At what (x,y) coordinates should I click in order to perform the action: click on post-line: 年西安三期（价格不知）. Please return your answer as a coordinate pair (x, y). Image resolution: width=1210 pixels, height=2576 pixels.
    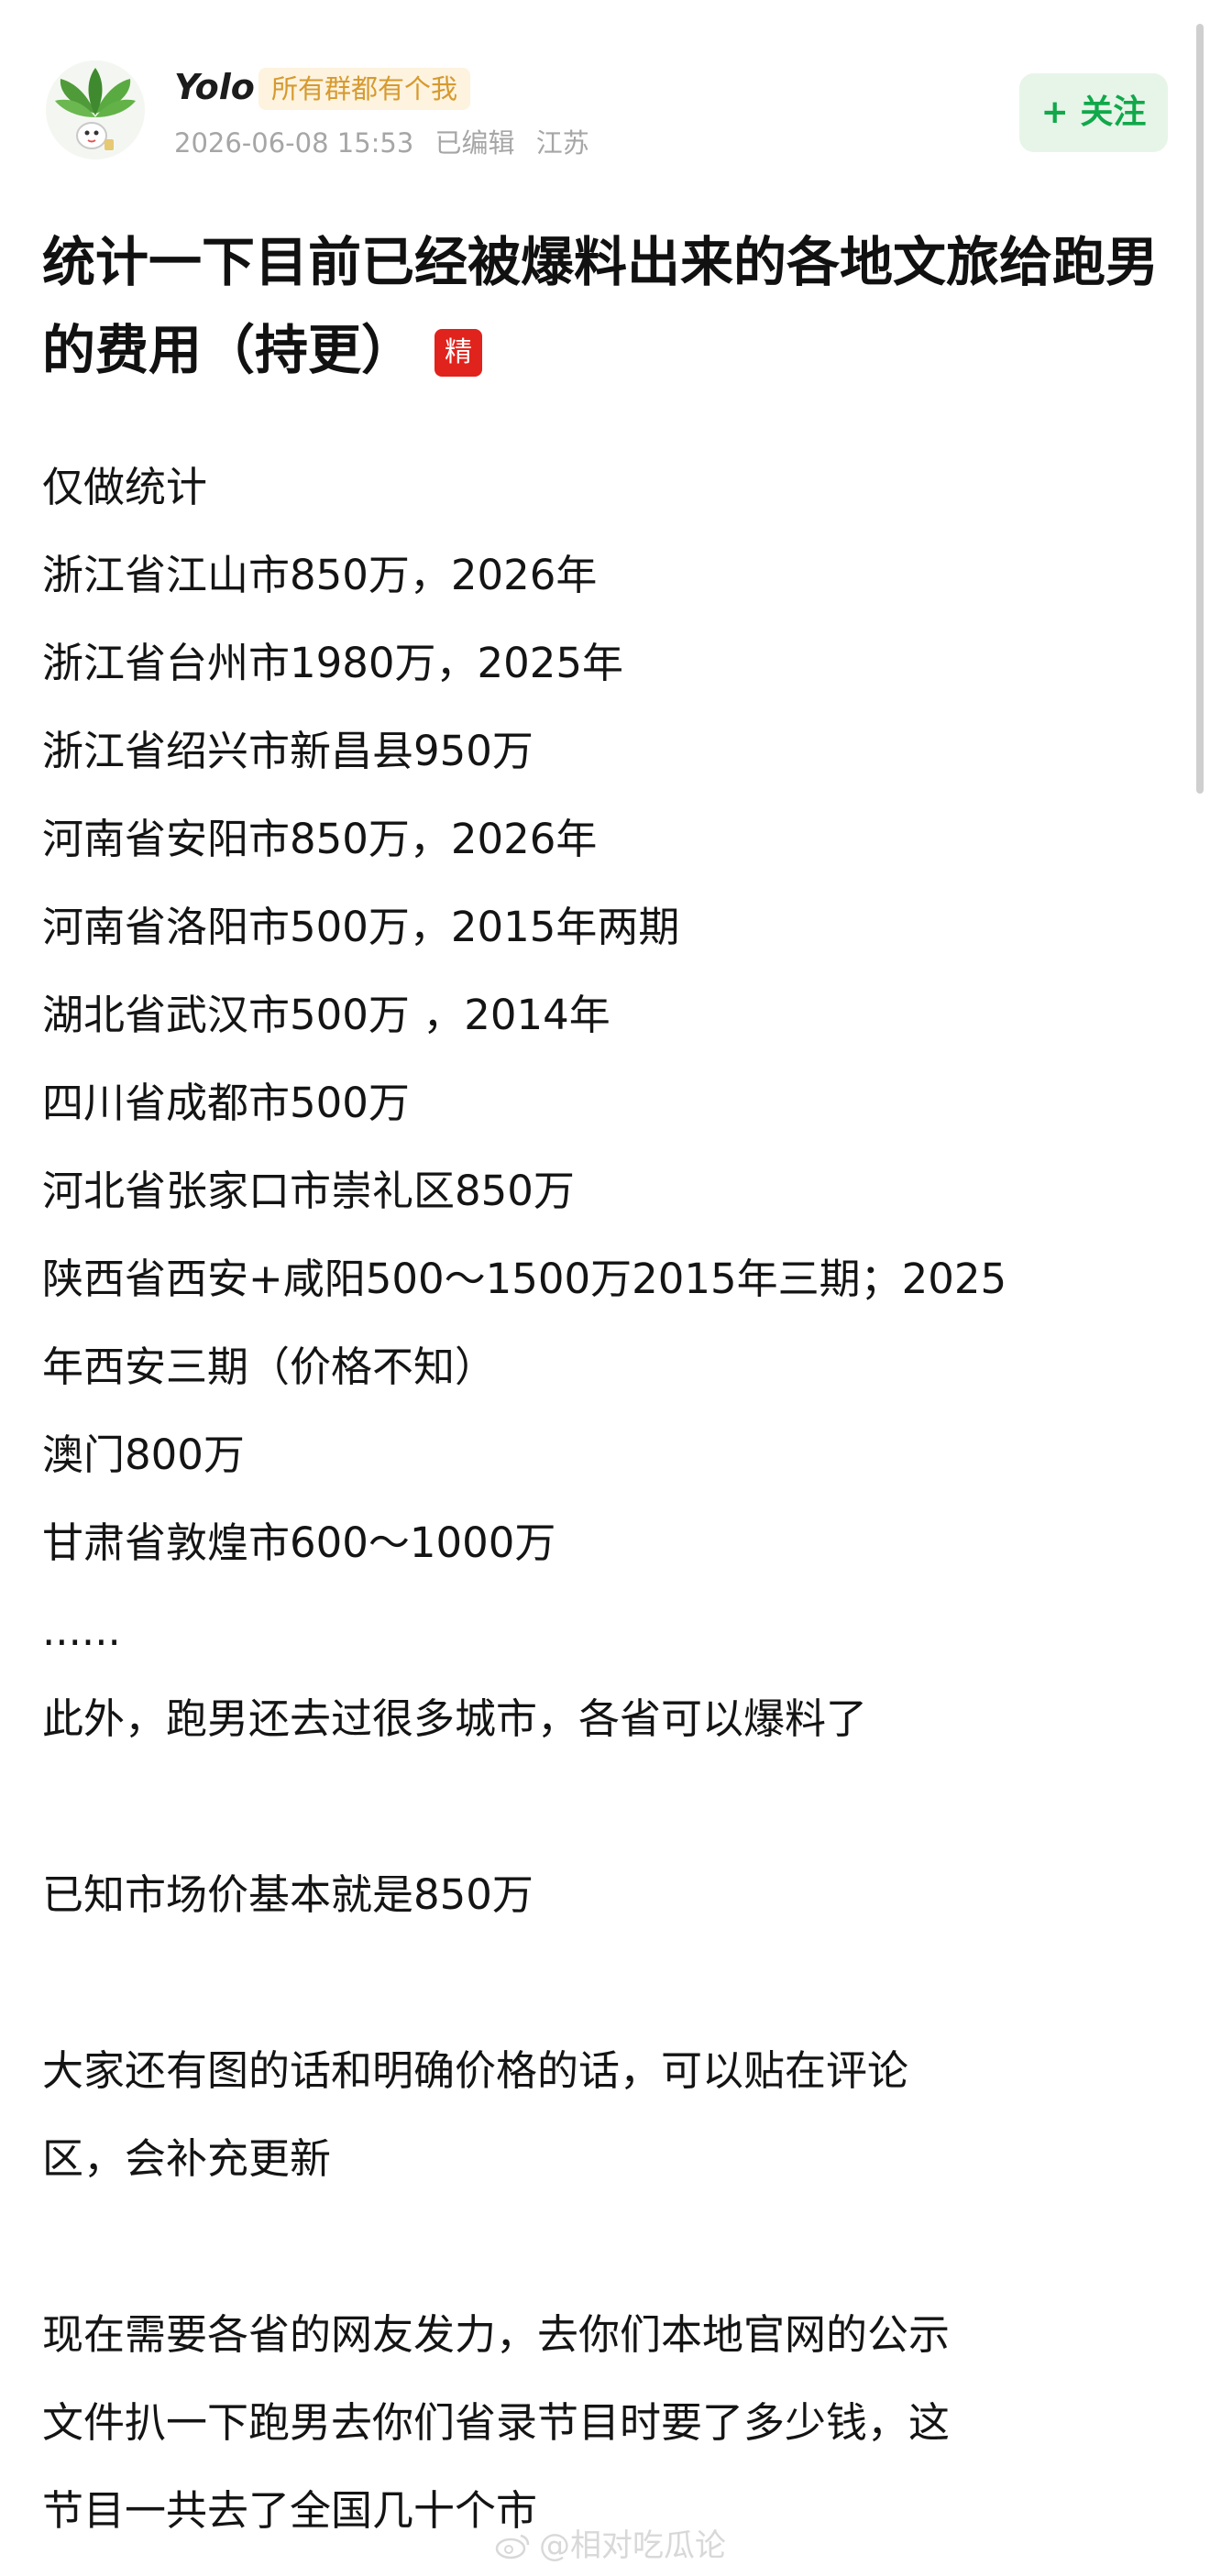
    Looking at the image, I should click on (269, 1367).